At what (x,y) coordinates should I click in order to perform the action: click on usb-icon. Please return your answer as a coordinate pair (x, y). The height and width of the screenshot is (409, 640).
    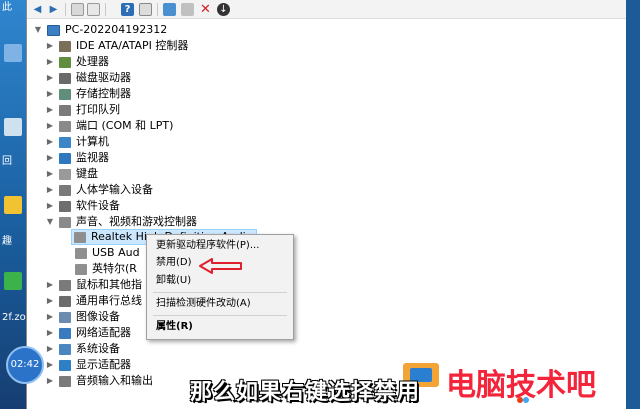
    Looking at the image, I should click on (65, 301).